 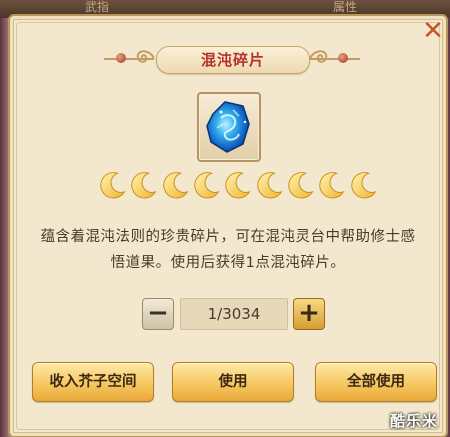 I want to click on plus-icon: +, so click(x=309, y=313).